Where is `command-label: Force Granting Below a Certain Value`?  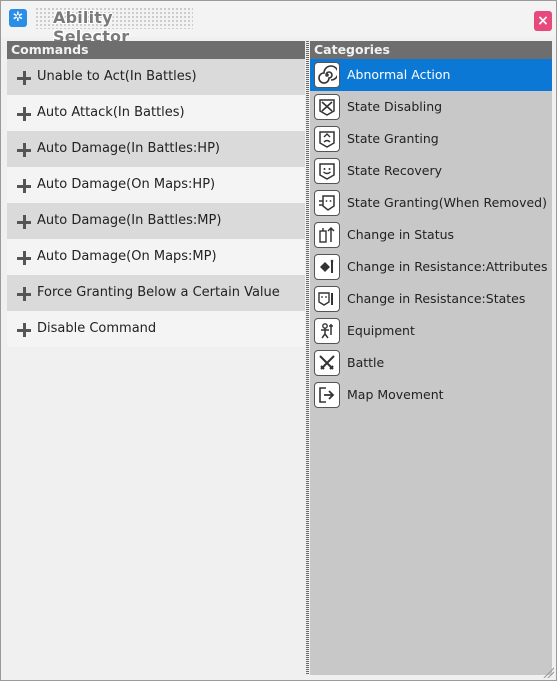
command-label: Force Granting Below a Certain Value is located at coordinates (158, 292).